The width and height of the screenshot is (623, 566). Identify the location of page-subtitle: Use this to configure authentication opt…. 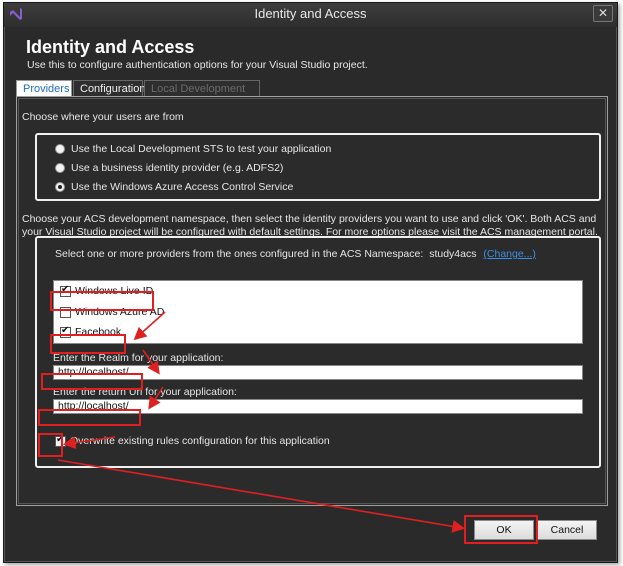
(197, 65).